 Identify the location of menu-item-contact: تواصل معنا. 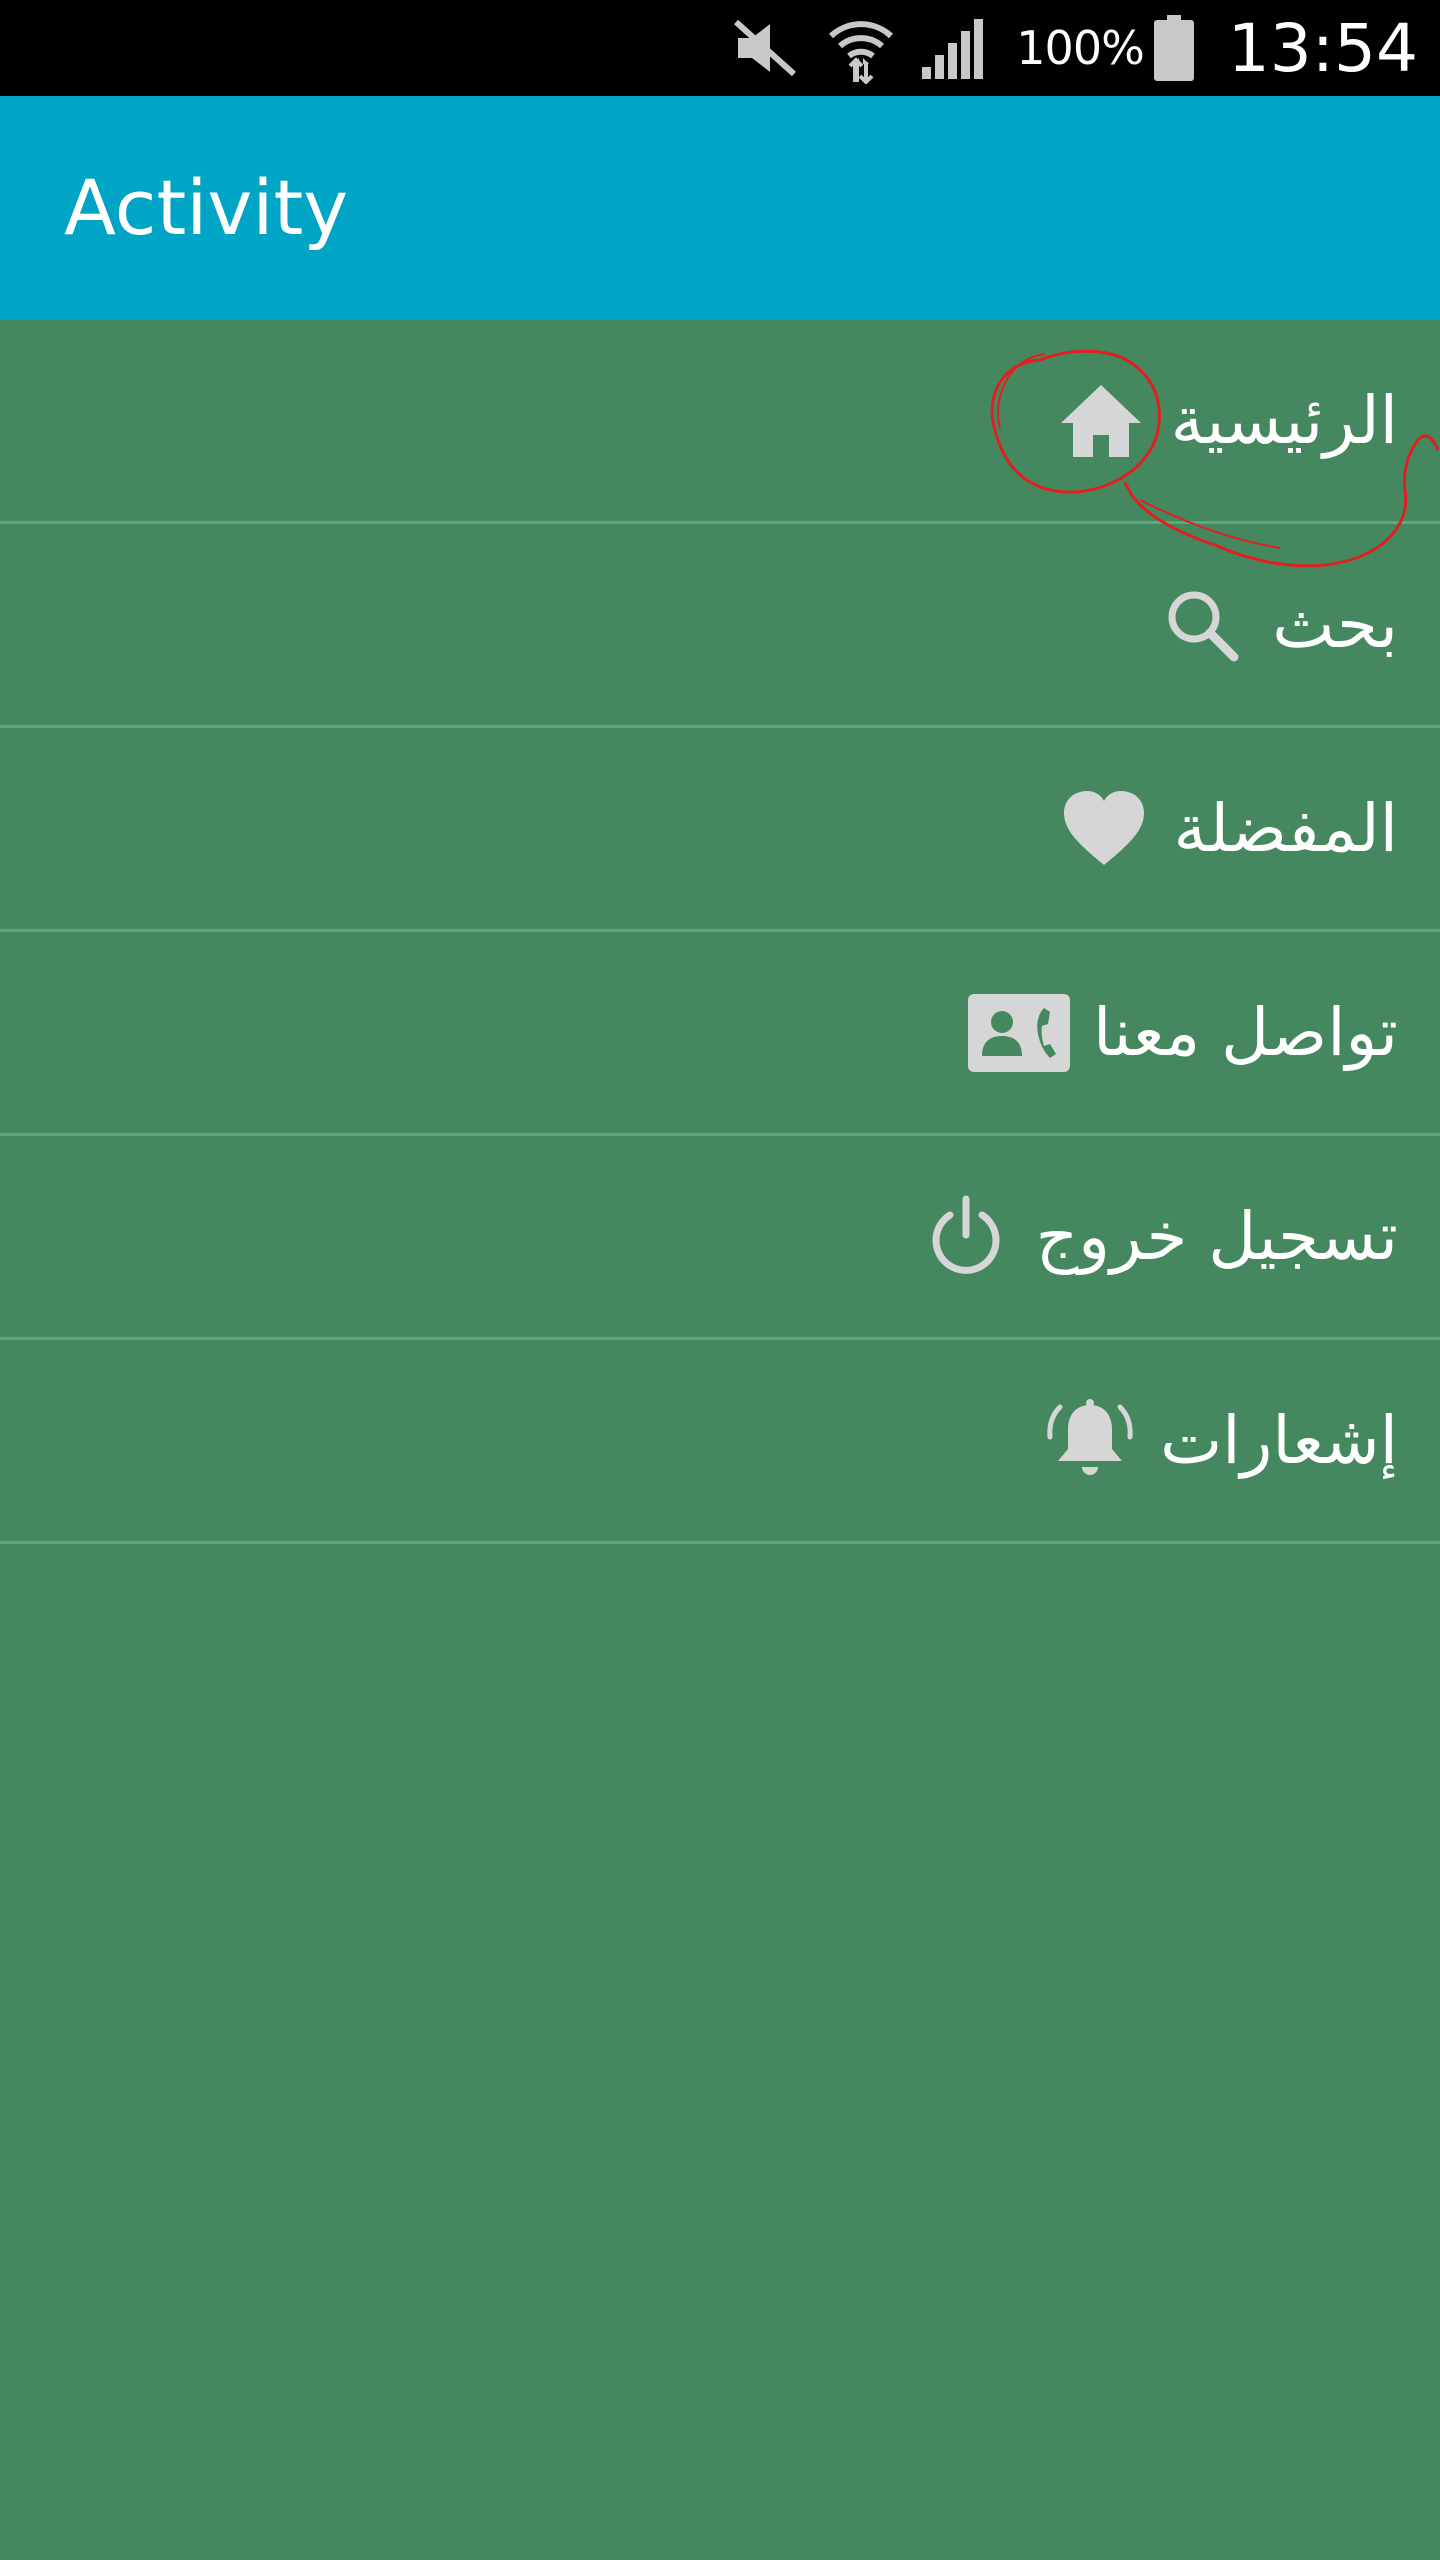
(720, 1034).